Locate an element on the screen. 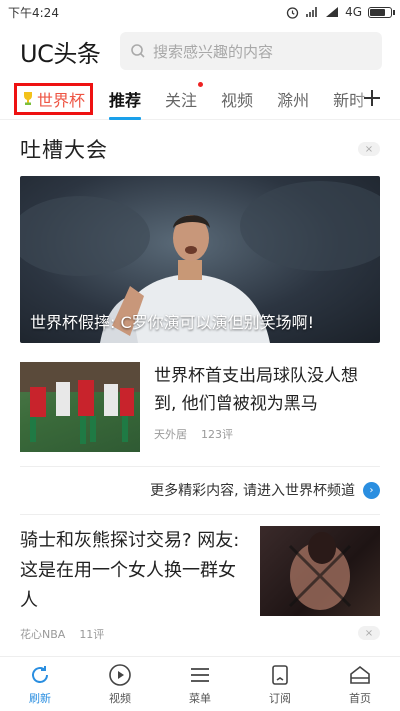  tab-world-cup: 世界杯 is located at coordinates (54, 98).